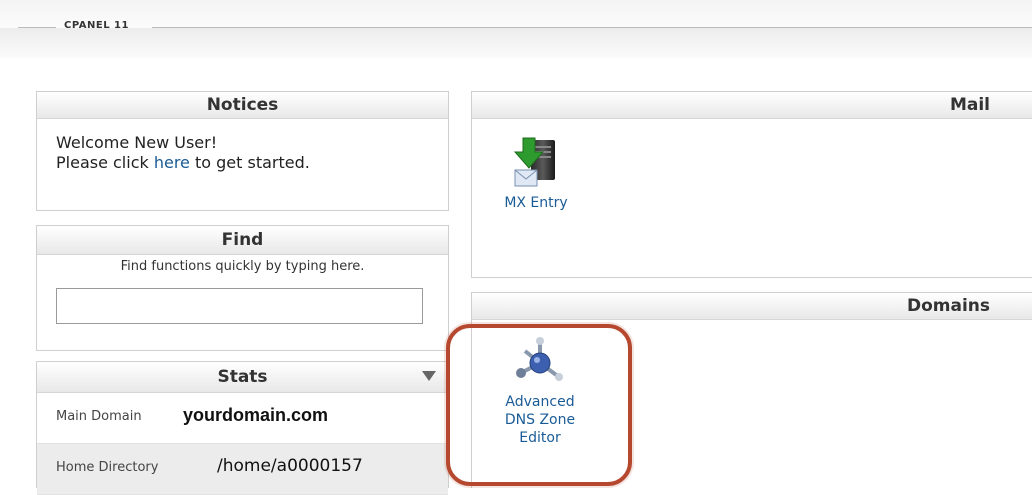  I want to click on stat-label: Main Domain, so click(99, 416).